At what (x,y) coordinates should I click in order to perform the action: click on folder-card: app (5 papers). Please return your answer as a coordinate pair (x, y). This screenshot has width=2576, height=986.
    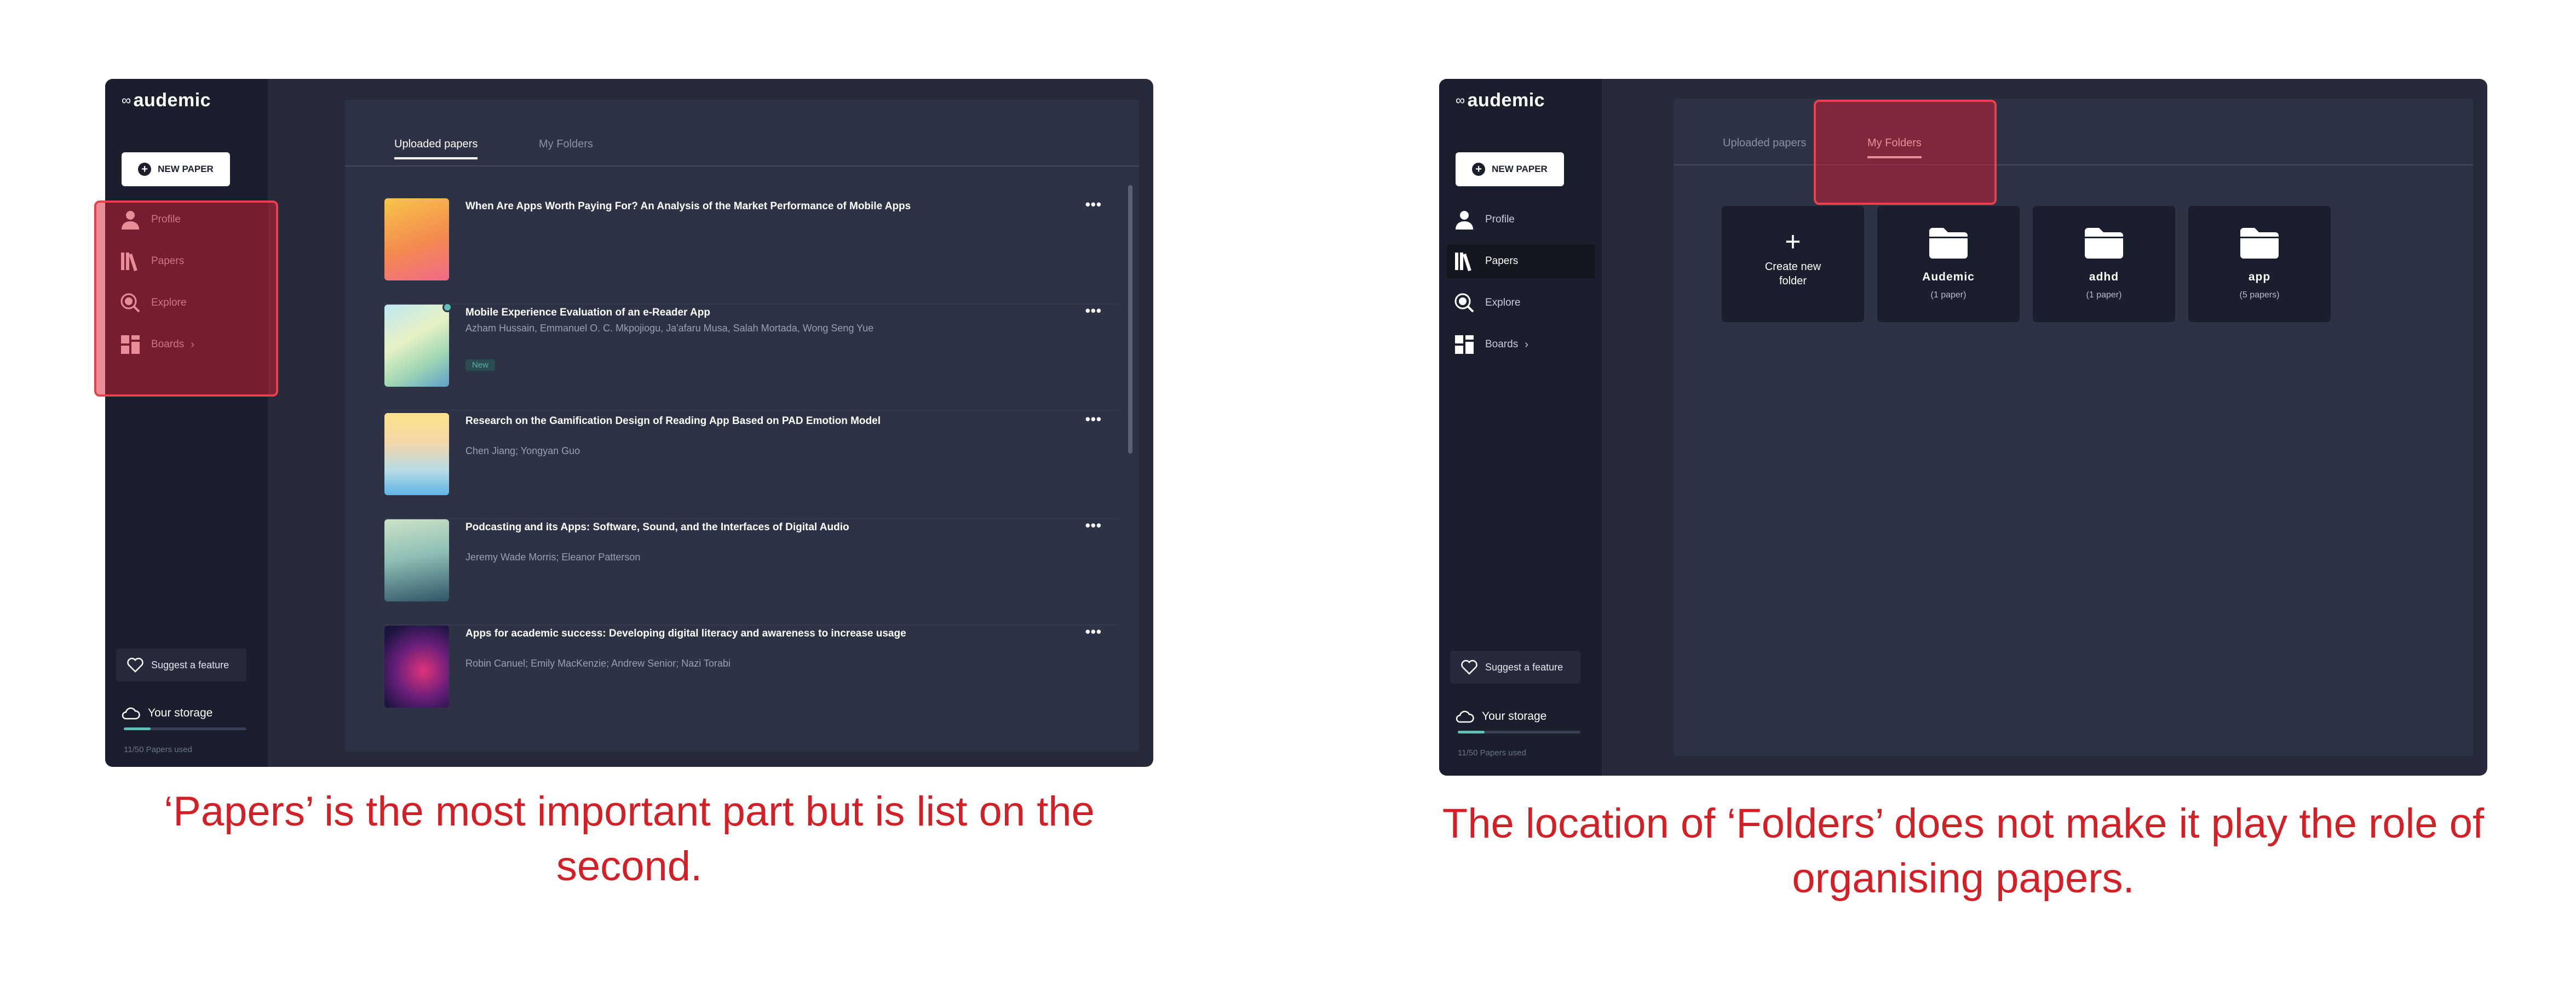
    Looking at the image, I should click on (2259, 264).